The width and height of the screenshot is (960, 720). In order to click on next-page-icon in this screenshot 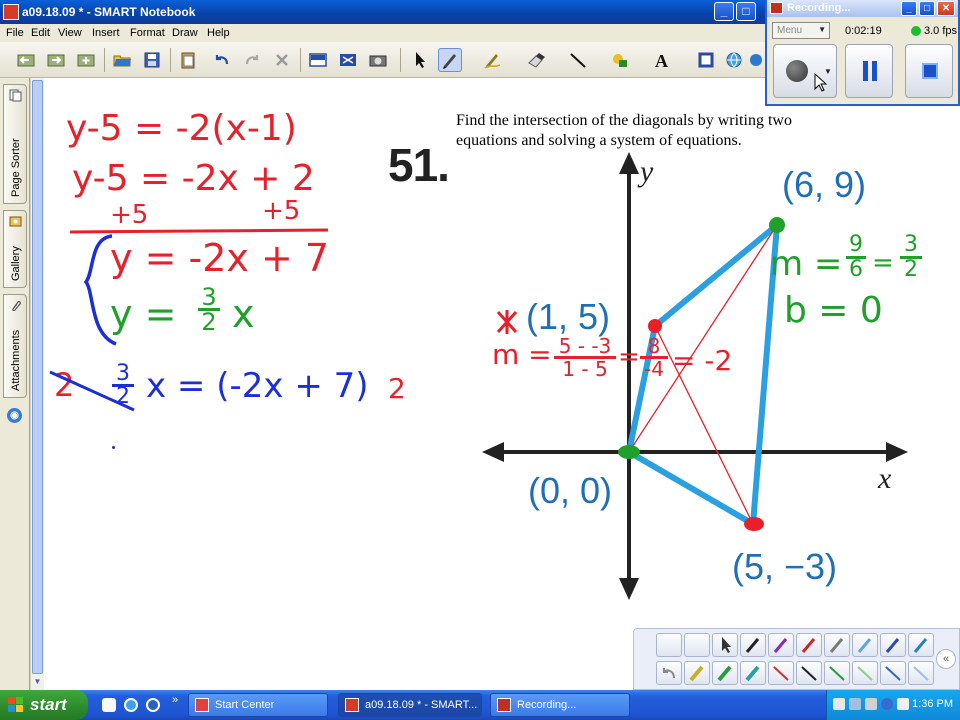, I will do `click(56, 60)`.